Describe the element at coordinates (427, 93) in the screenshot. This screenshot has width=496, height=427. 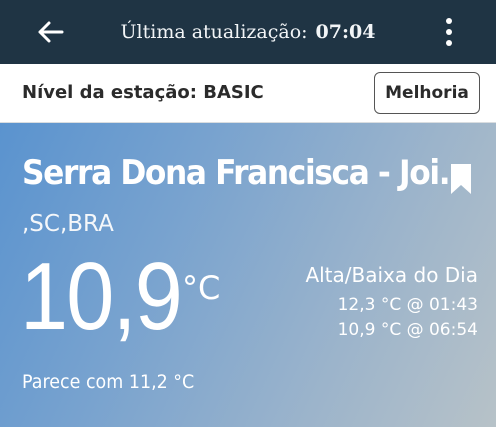
I see `upgrade-button: Melhoria` at that location.